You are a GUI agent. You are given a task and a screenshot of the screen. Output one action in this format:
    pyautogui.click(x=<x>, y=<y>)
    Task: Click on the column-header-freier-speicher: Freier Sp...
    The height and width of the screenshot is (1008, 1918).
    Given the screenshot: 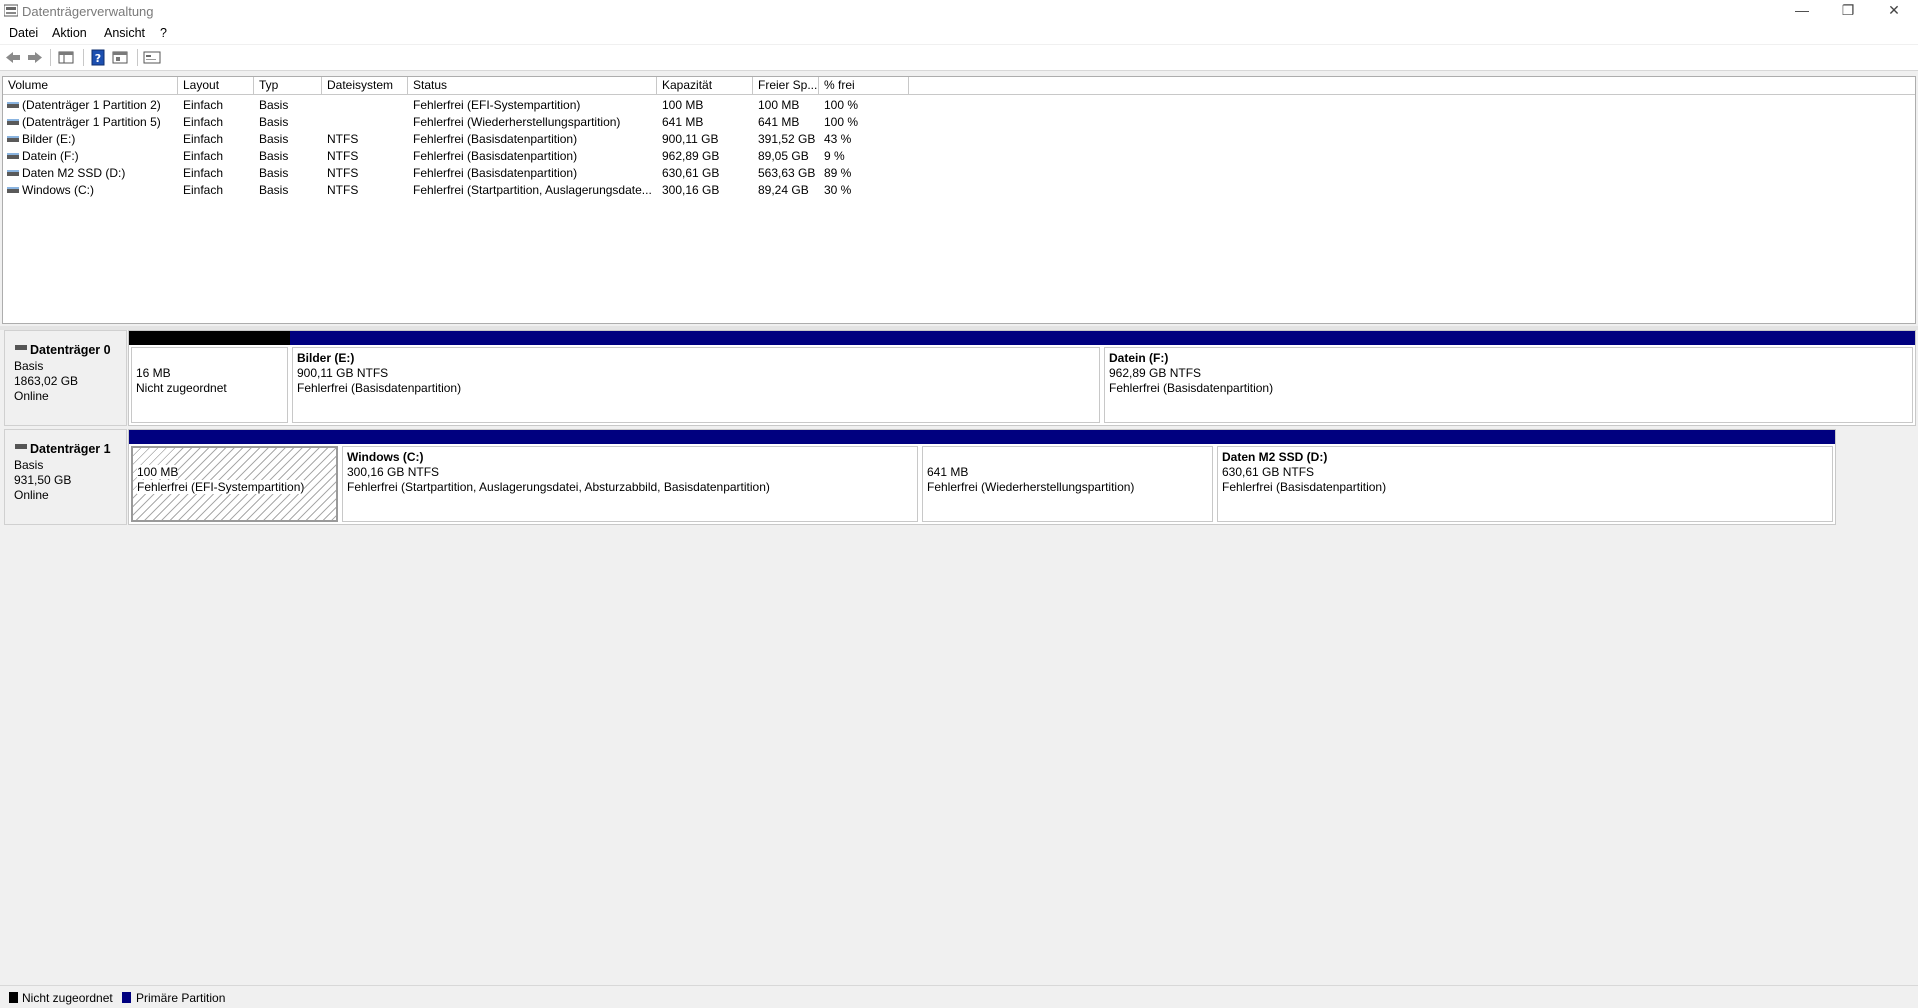 What is the action you would take?
    pyautogui.click(x=786, y=86)
    